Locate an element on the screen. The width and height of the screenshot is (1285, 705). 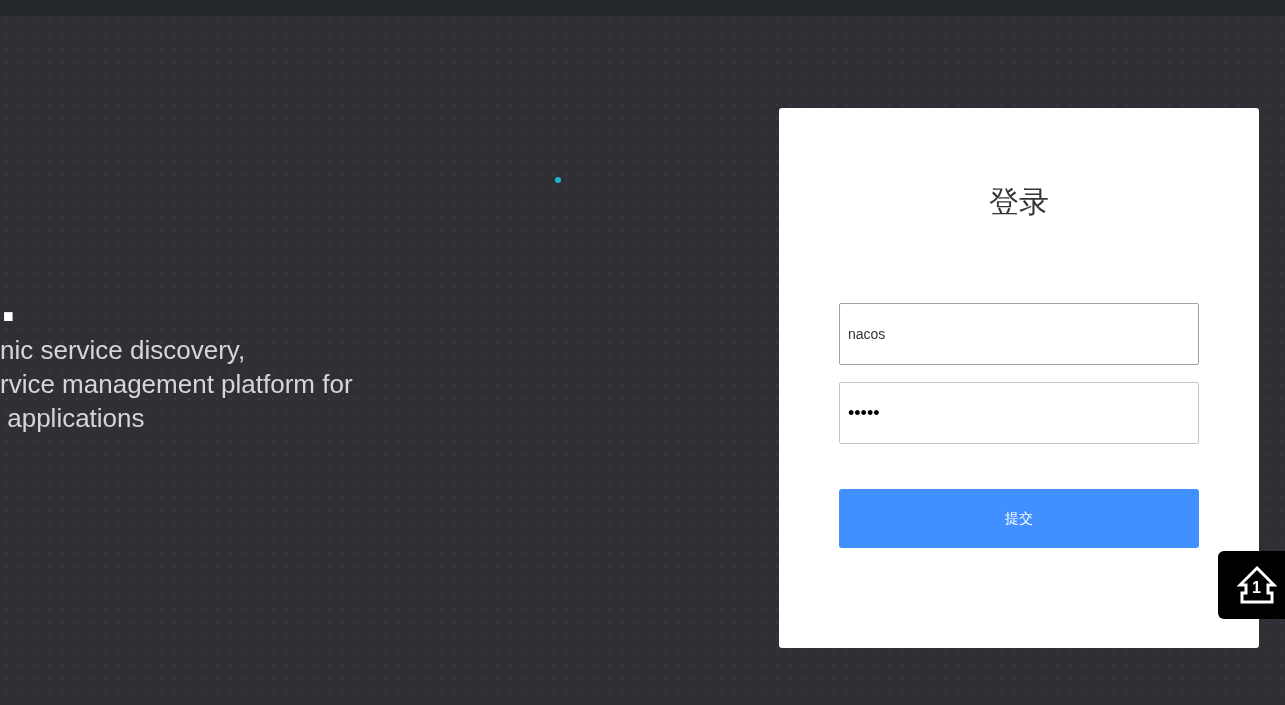
login-title: 登录 is located at coordinates (1019, 202).